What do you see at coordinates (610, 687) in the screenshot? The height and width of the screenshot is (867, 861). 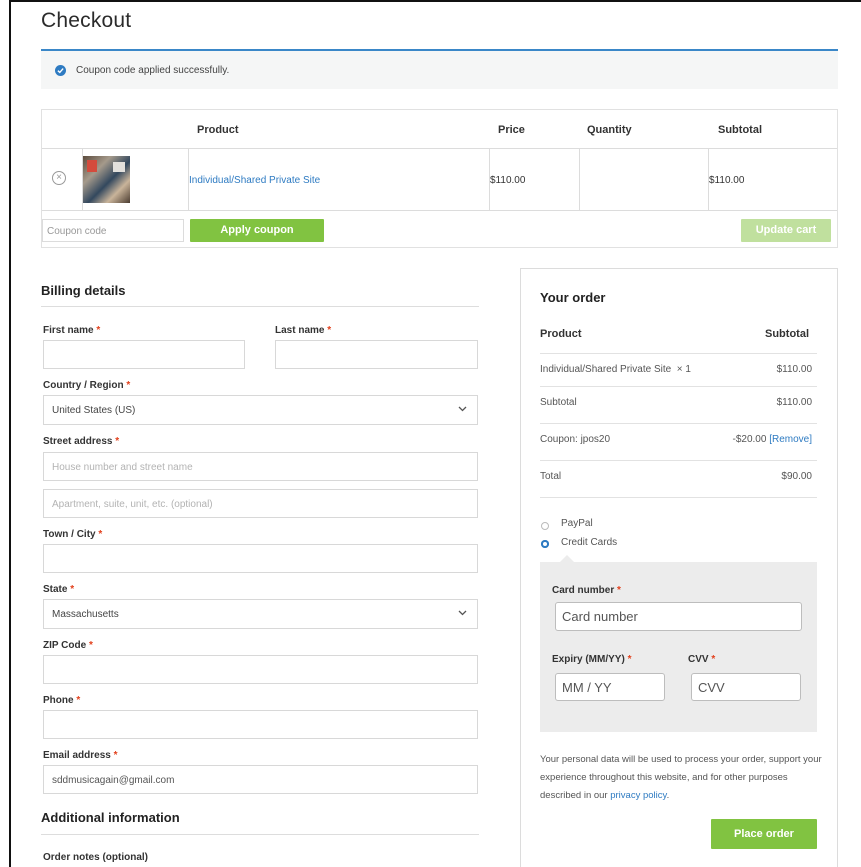 I see `expiry-field: MM / YY` at bounding box center [610, 687].